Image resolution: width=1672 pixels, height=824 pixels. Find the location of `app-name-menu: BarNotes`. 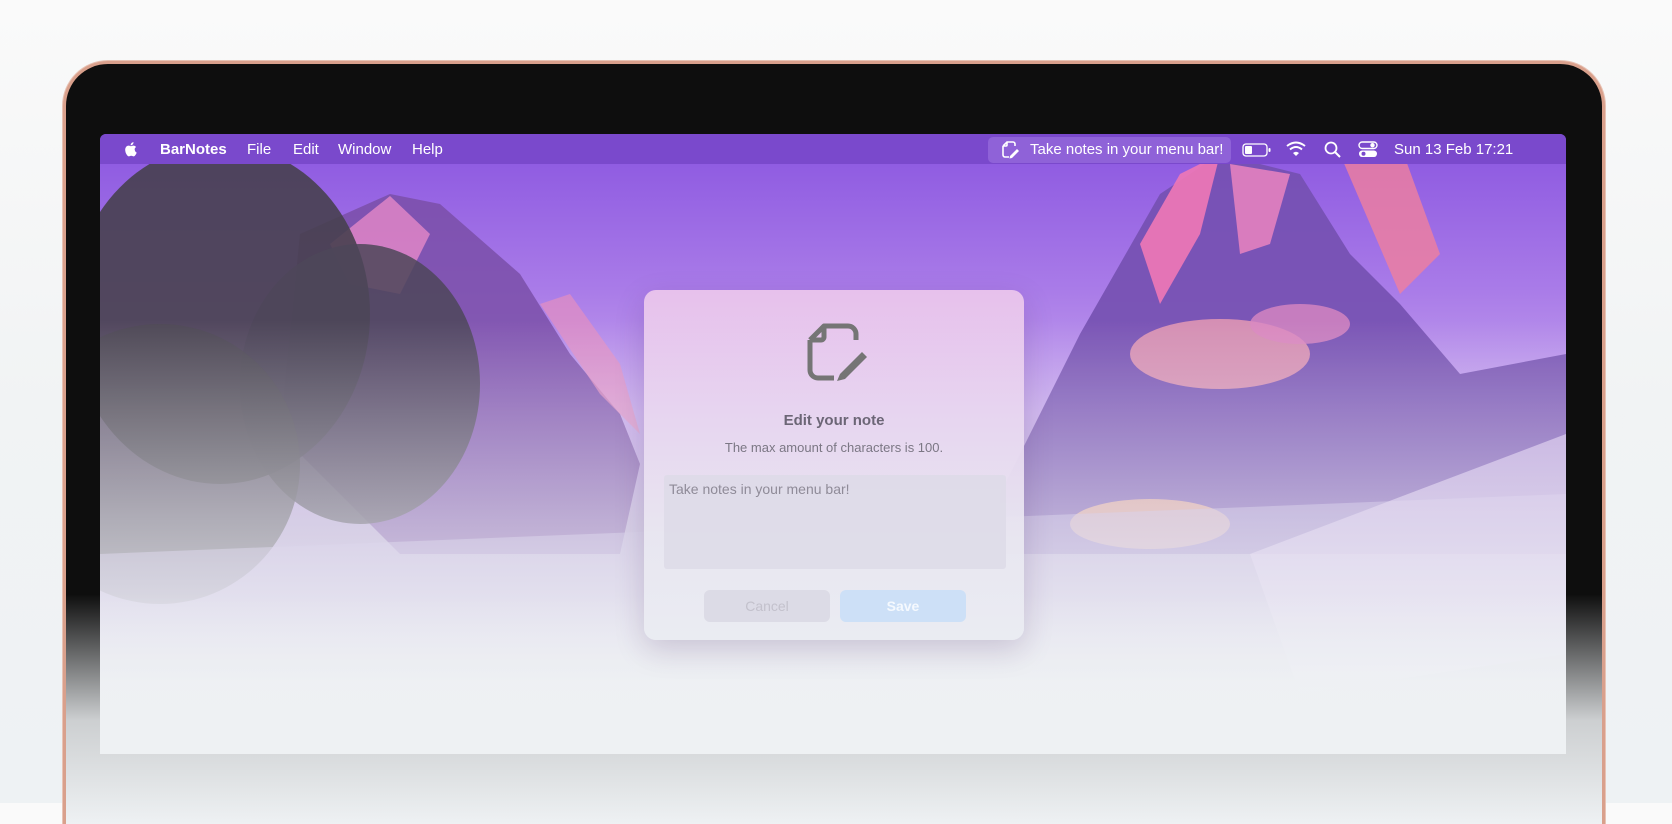

app-name-menu: BarNotes is located at coordinates (193, 149).